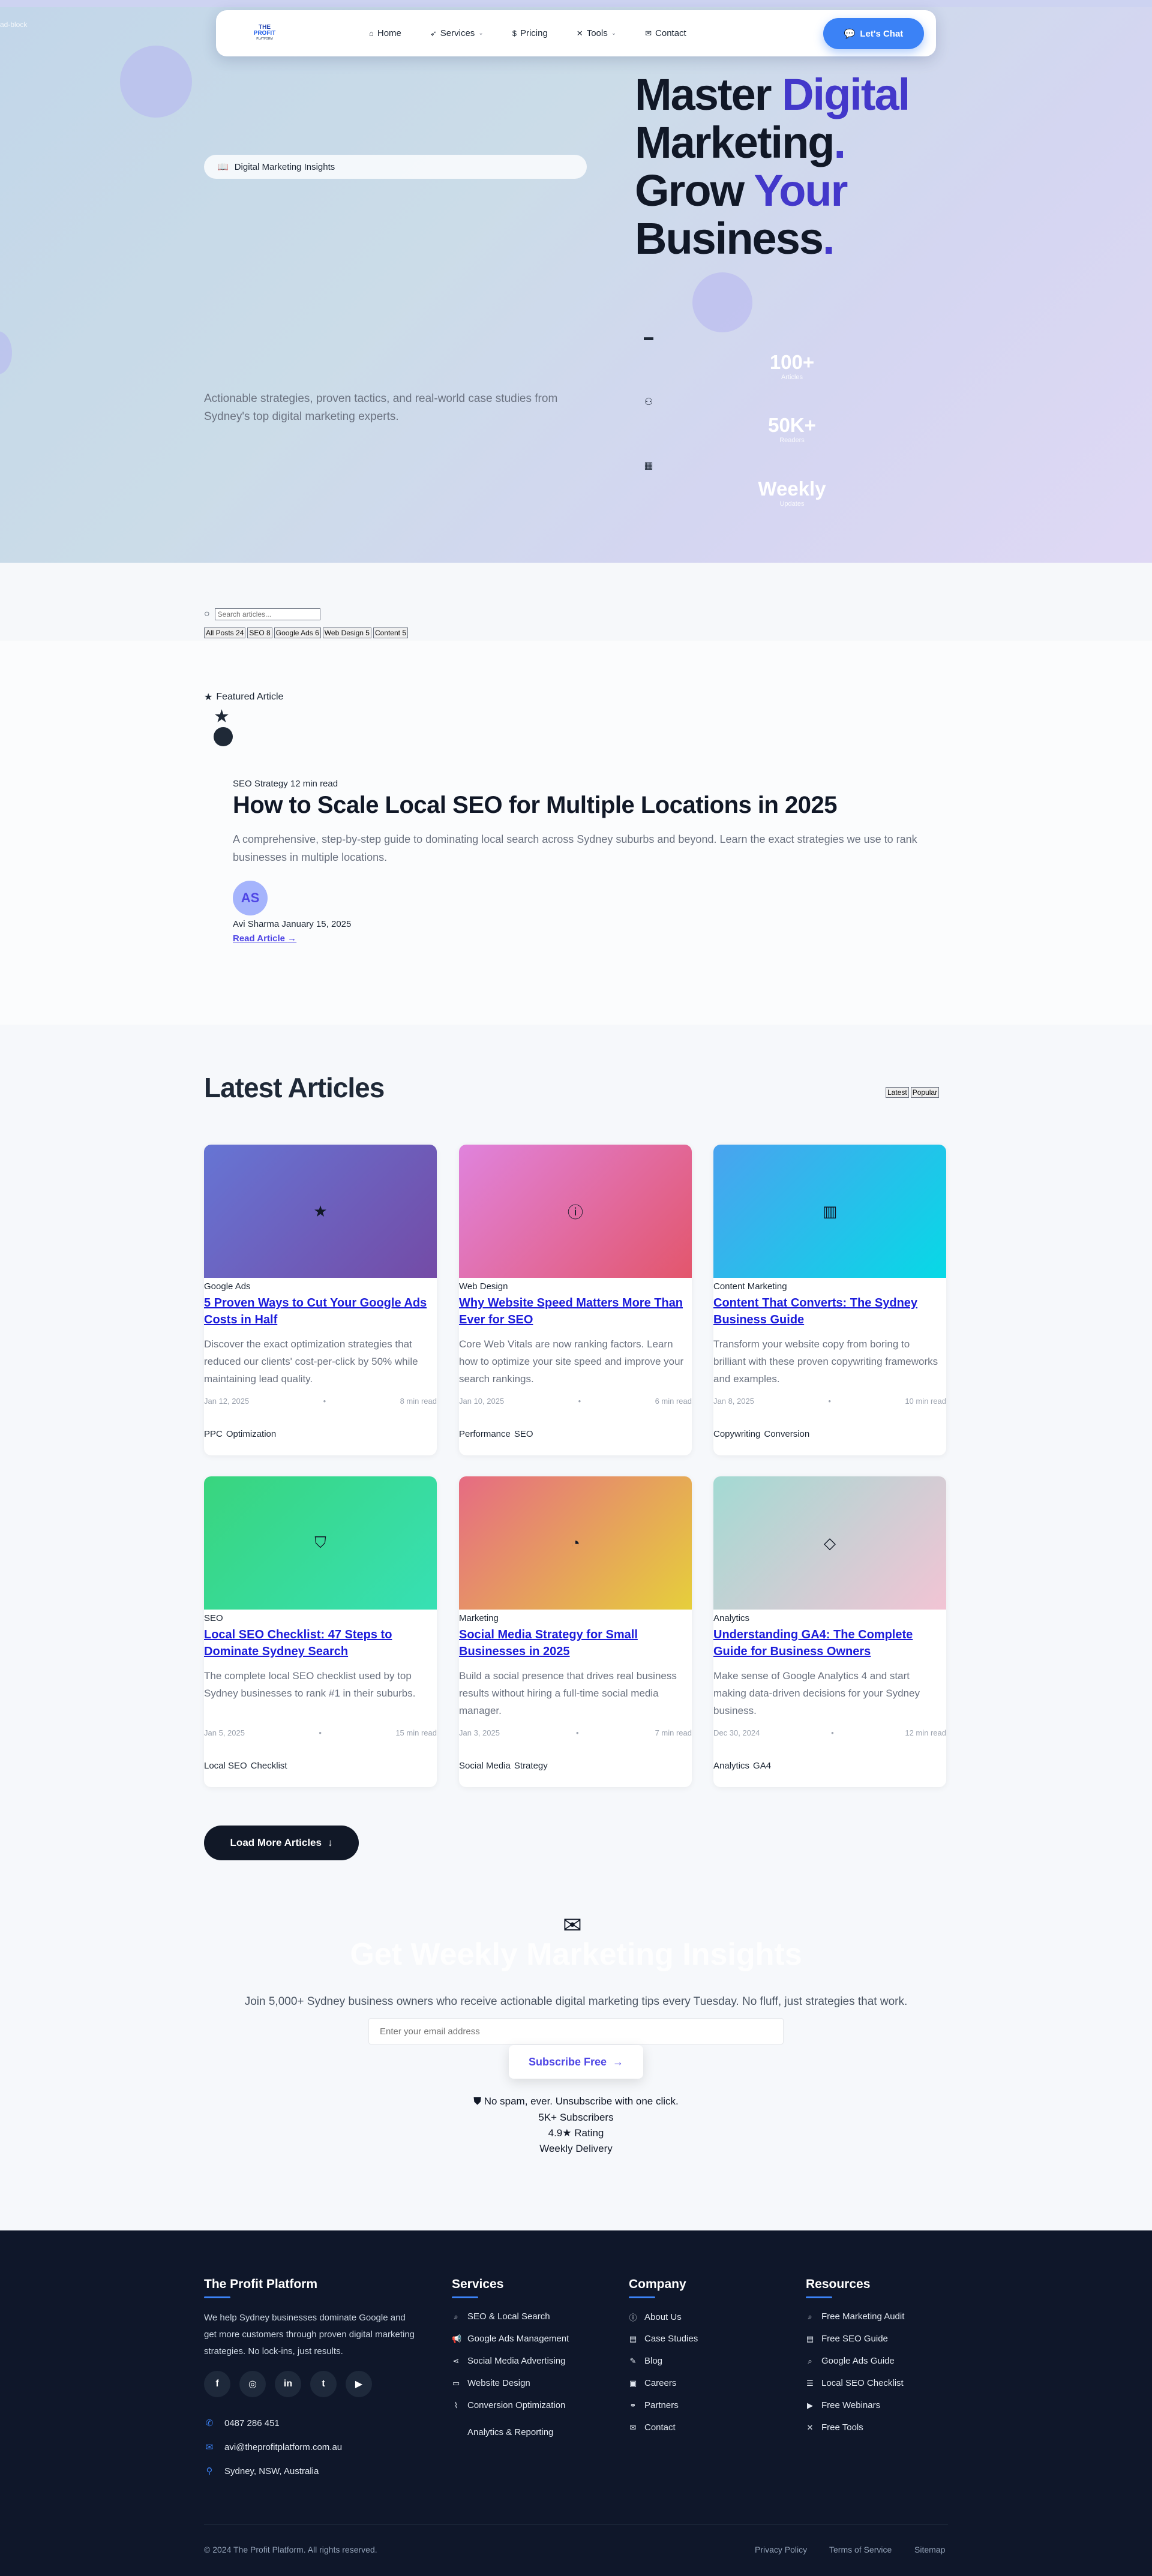 Image resolution: width=1152 pixels, height=2576 pixels. I want to click on diamond-icon: ◇, so click(830, 1543).